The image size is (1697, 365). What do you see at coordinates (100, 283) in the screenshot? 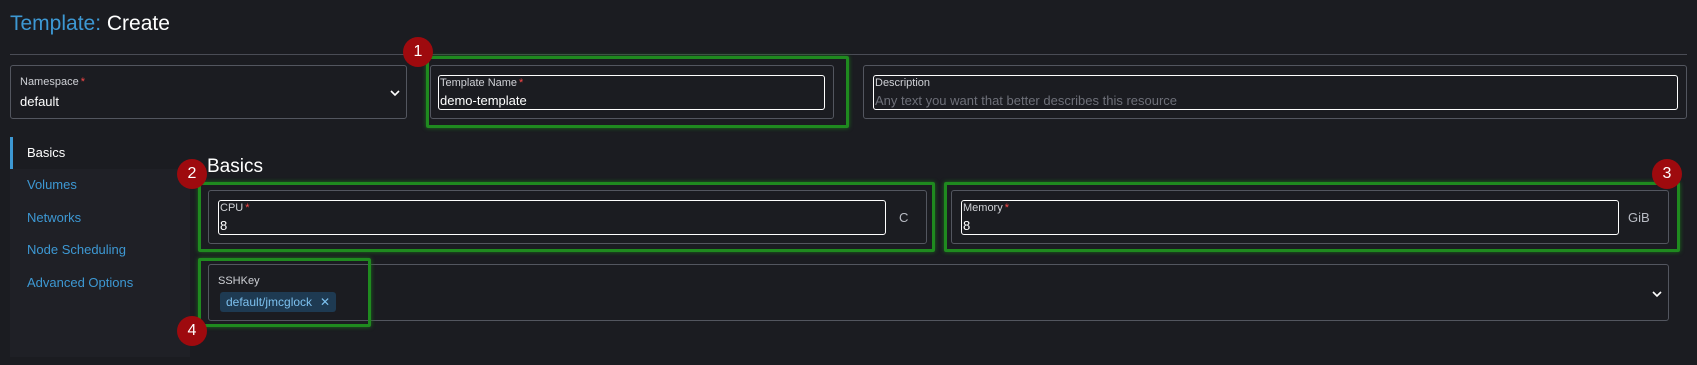
I see `sidebar-item-advanced-options: Advanced Options` at bounding box center [100, 283].